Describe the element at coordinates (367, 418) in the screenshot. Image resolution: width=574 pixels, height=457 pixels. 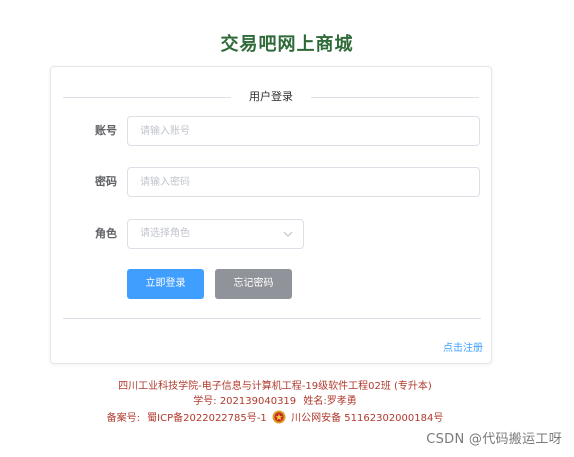
I see `police-filing-link: 川公网安备 51162302000184号` at that location.